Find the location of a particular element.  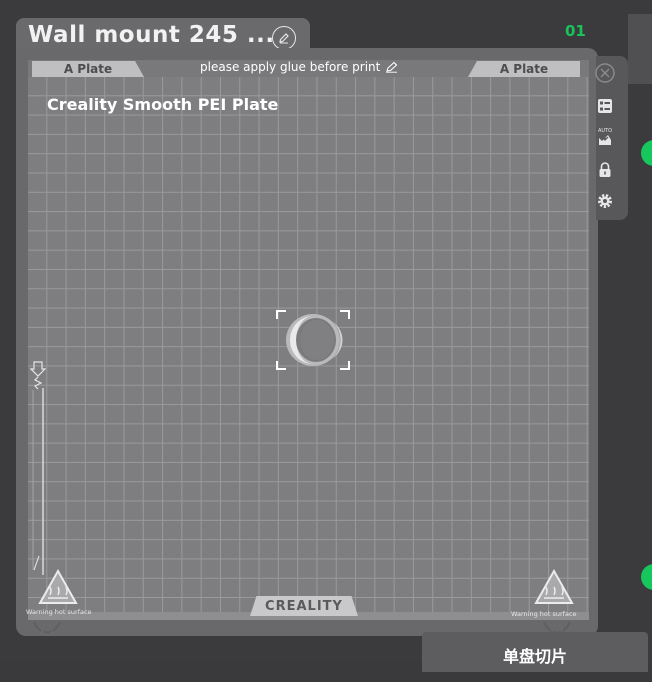

z-axis-indicator is located at coordinates (38, 470).